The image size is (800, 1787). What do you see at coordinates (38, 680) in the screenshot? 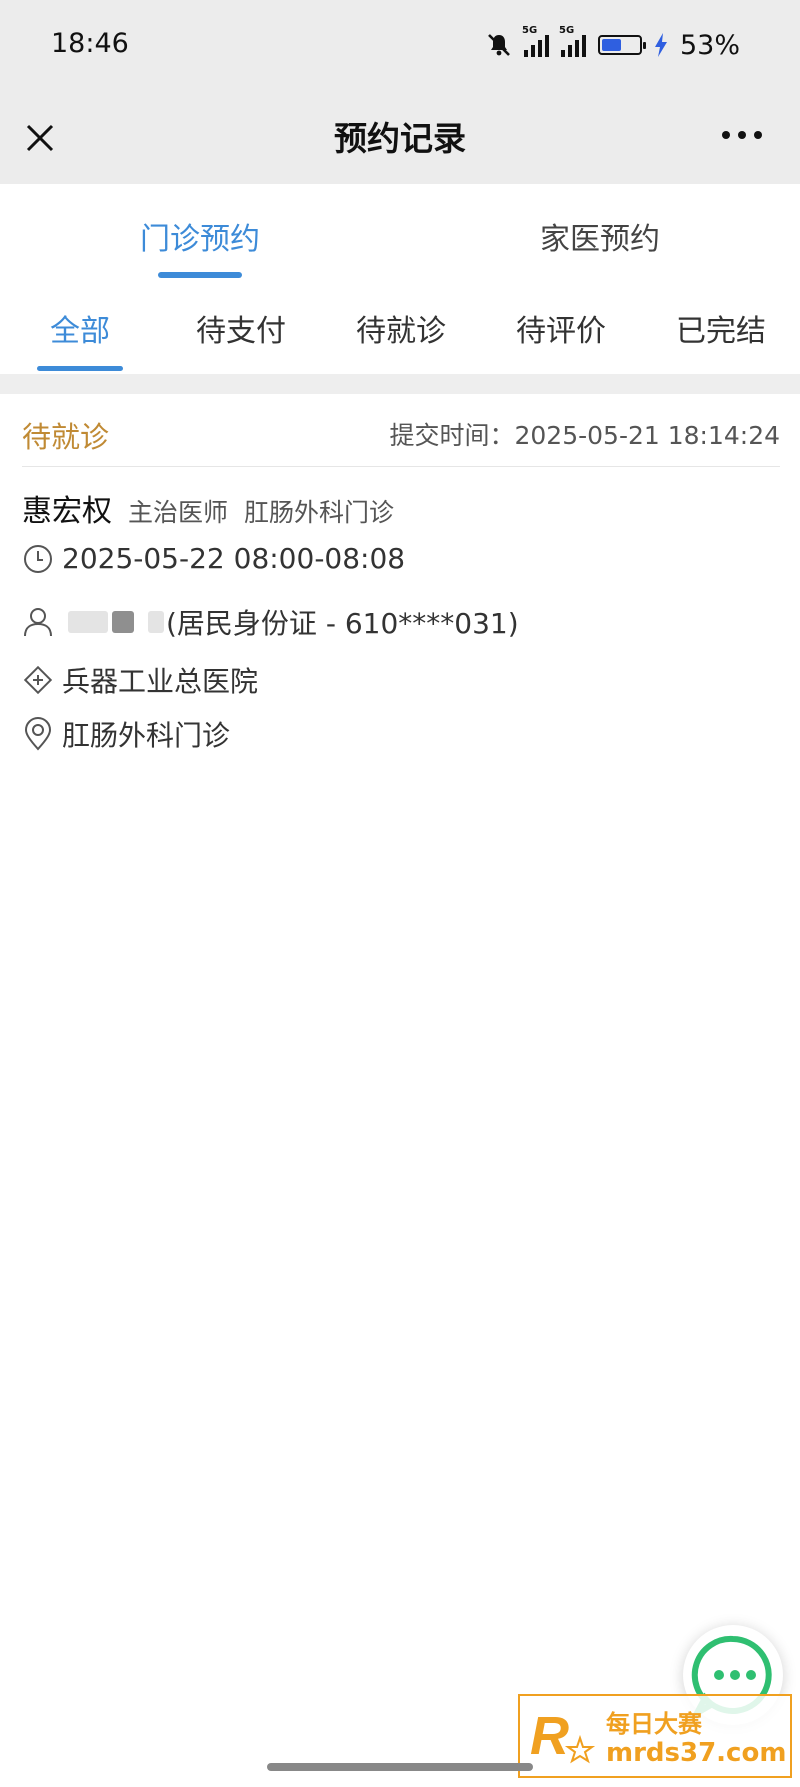
I see `hospital-icon` at bounding box center [38, 680].